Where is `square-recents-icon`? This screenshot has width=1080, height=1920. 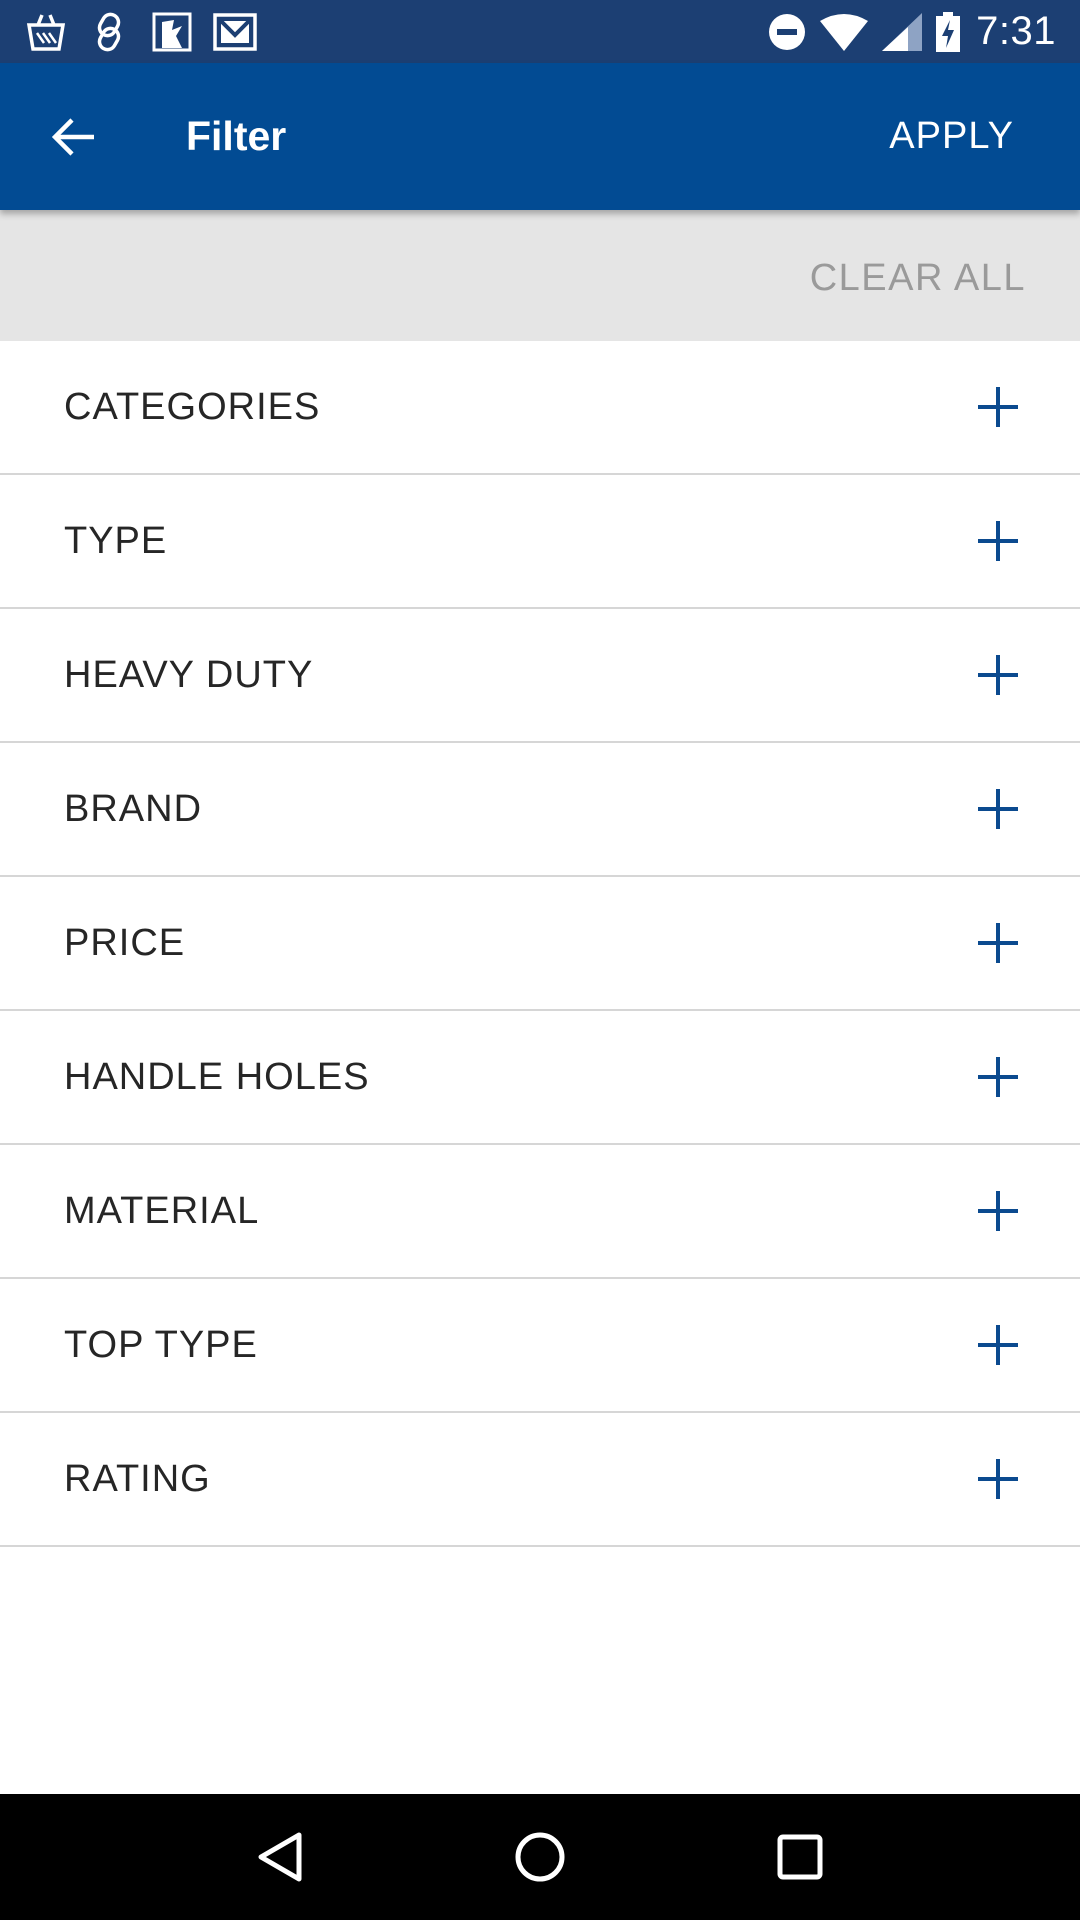
square-recents-icon is located at coordinates (800, 1857).